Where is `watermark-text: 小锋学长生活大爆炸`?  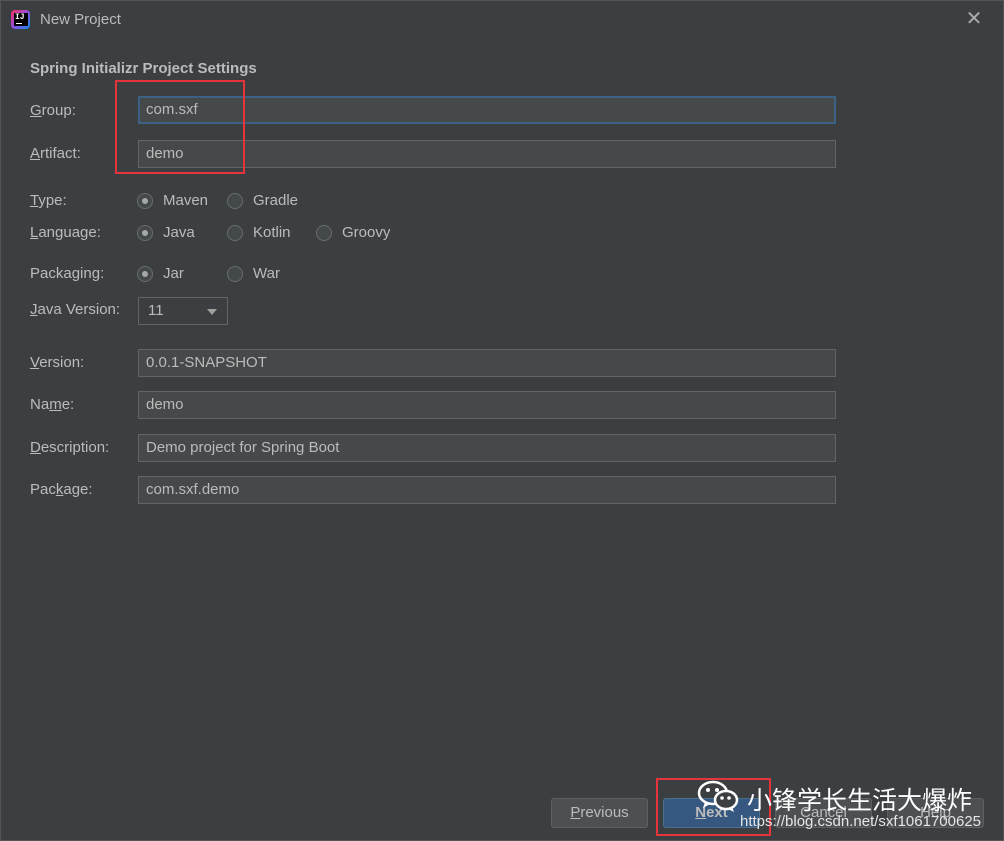
watermark-text: 小锋学长生活大爆炸 is located at coordinates (860, 800).